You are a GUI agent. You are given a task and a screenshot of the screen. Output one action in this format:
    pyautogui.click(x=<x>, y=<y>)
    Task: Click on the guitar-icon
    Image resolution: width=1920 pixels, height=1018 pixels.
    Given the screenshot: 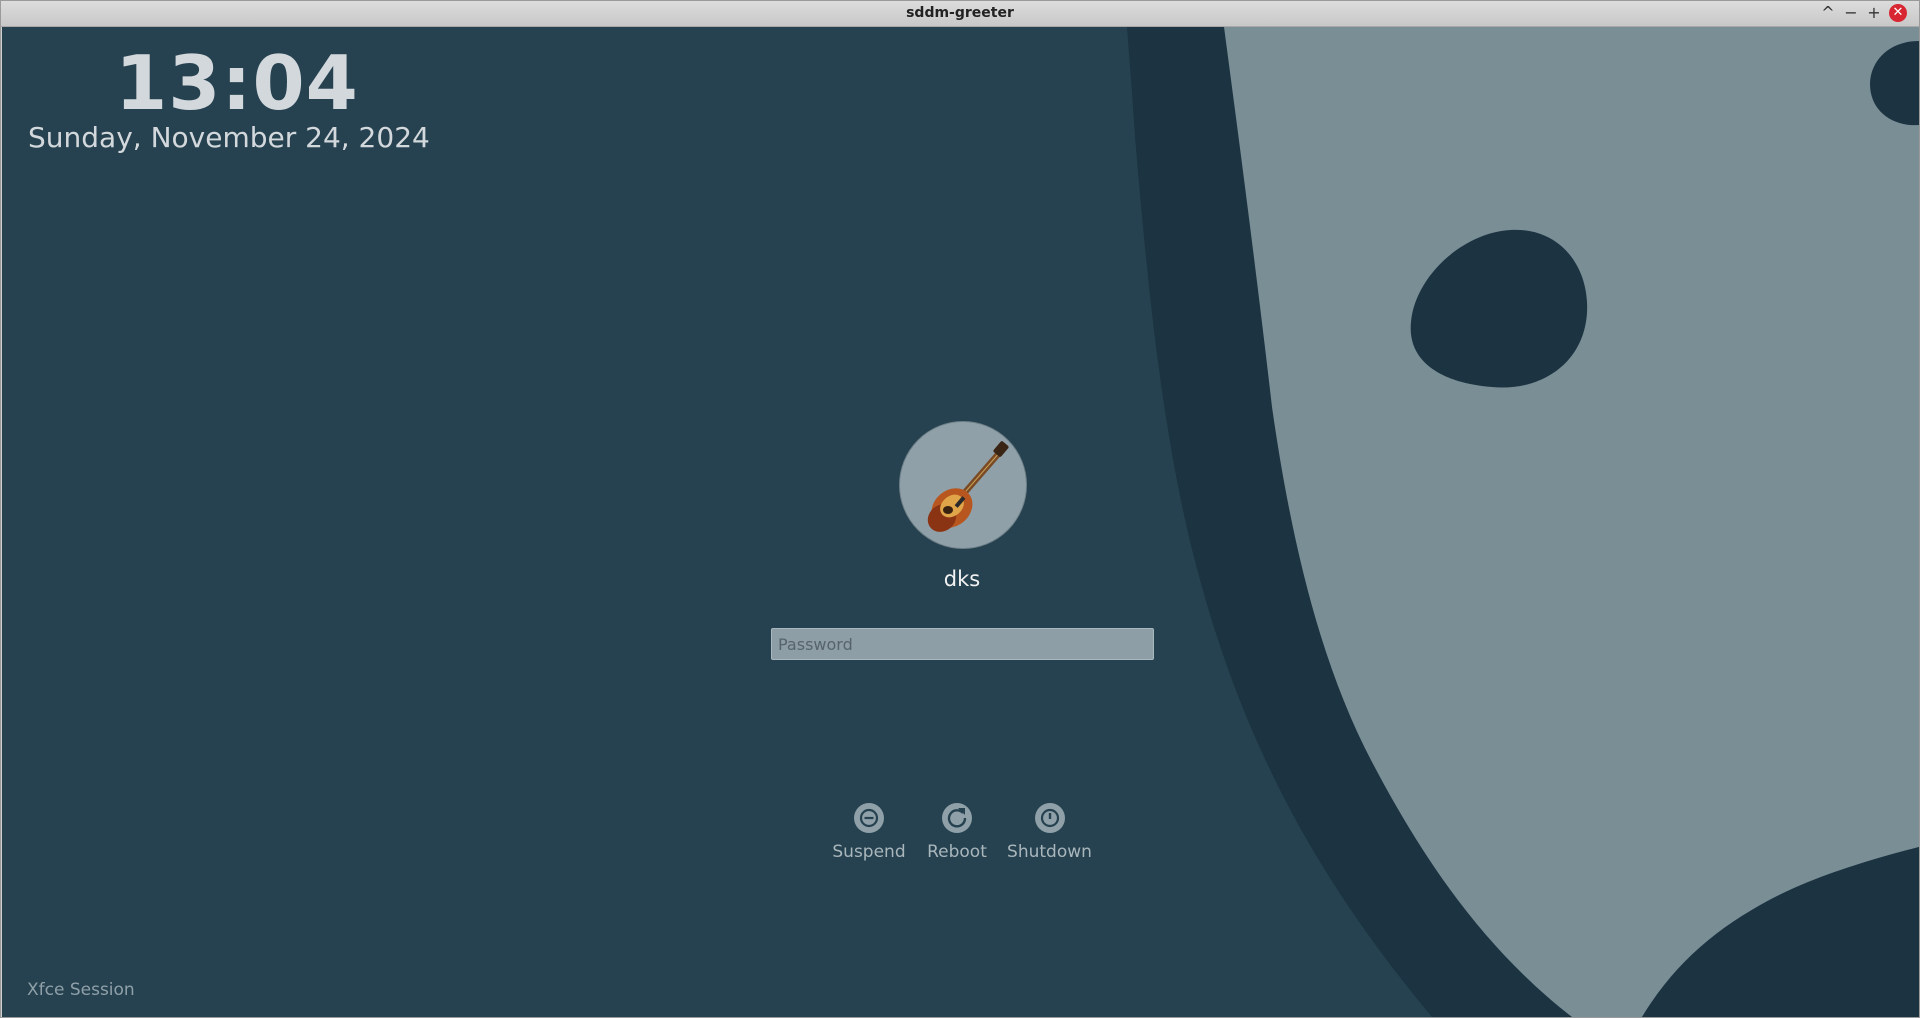 What is the action you would take?
    pyautogui.click(x=968, y=486)
    